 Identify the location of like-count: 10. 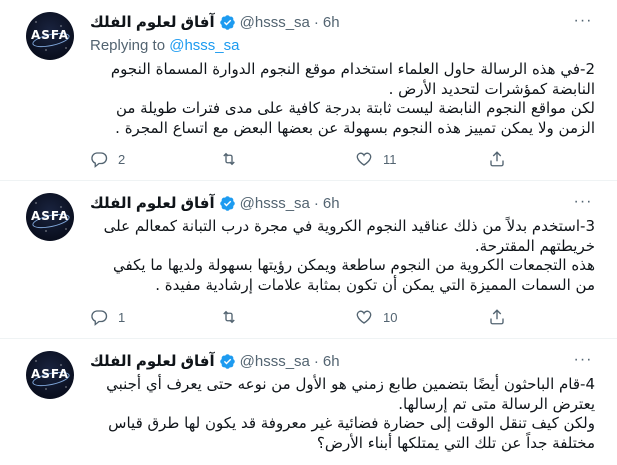
(390, 317).